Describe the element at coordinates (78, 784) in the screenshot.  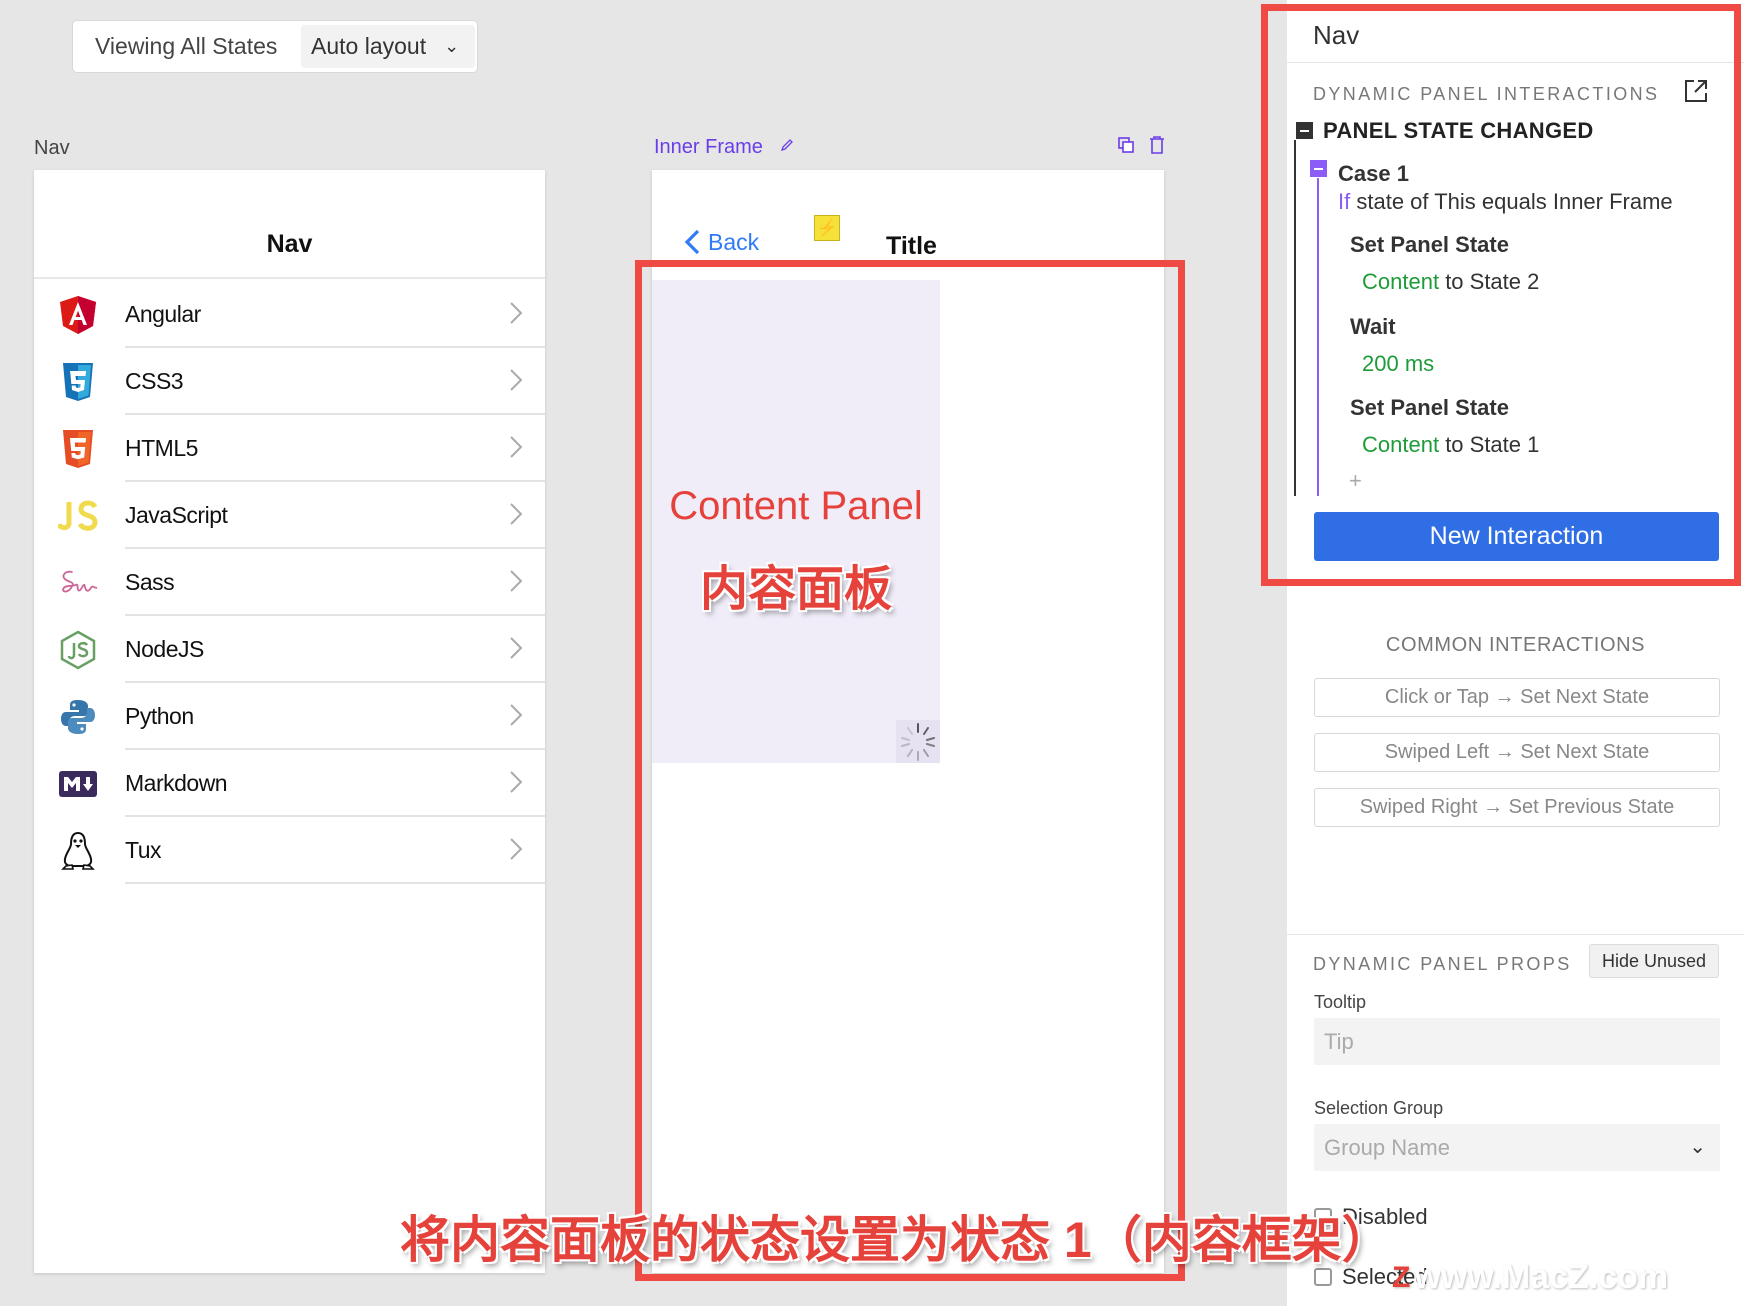
I see `markdown-icon` at that location.